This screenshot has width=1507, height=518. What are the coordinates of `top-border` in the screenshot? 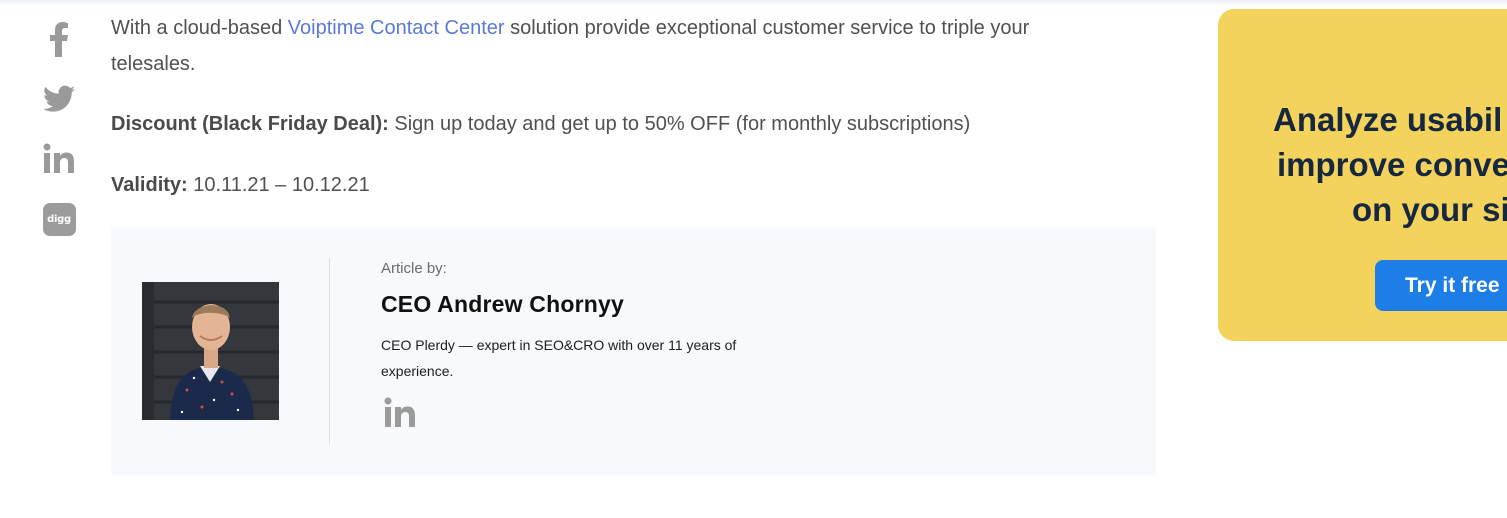 It's located at (753, 3).